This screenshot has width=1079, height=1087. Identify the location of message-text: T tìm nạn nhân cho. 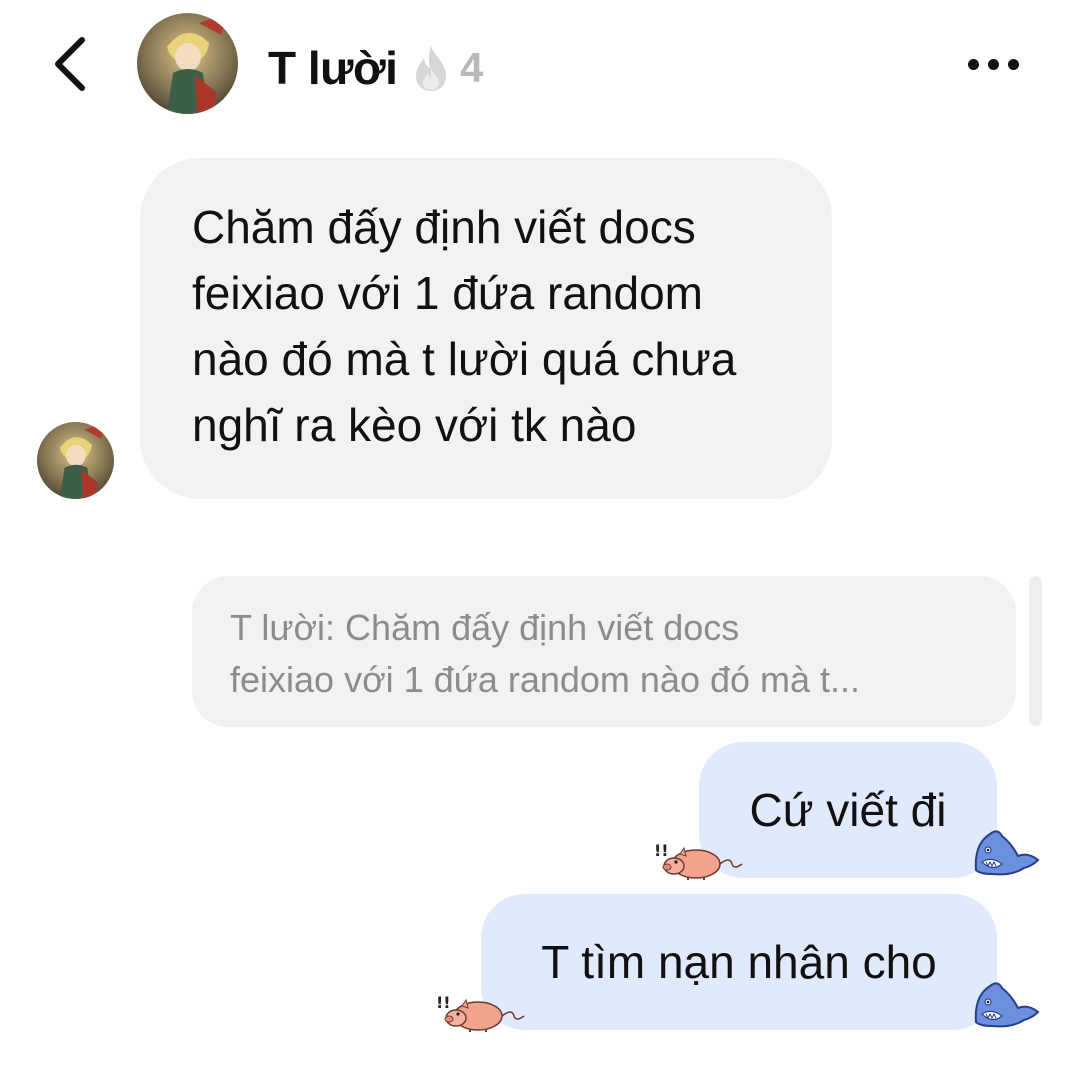
(739, 962).